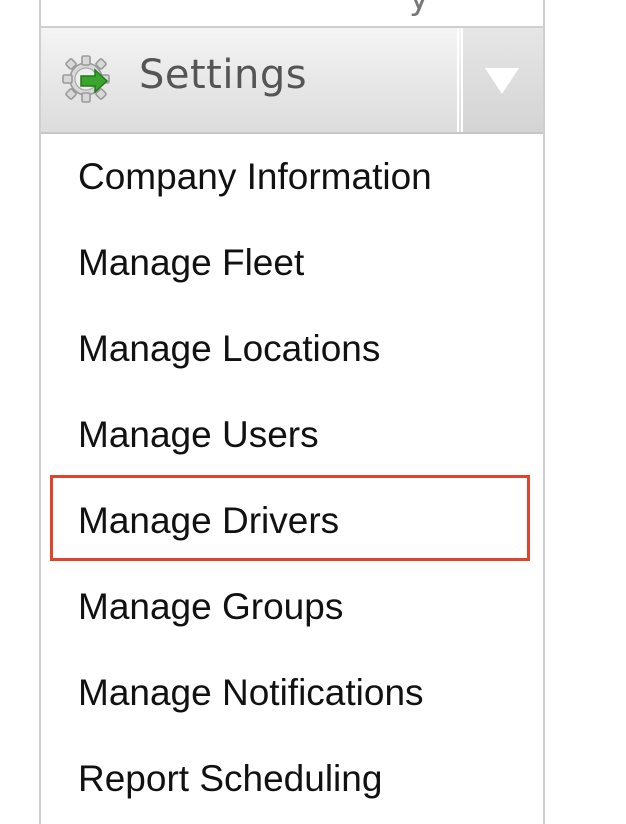 Image resolution: width=626 pixels, height=824 pixels. Describe the element at coordinates (211, 606) in the screenshot. I see `menu-item-label: Manage Groups` at that location.